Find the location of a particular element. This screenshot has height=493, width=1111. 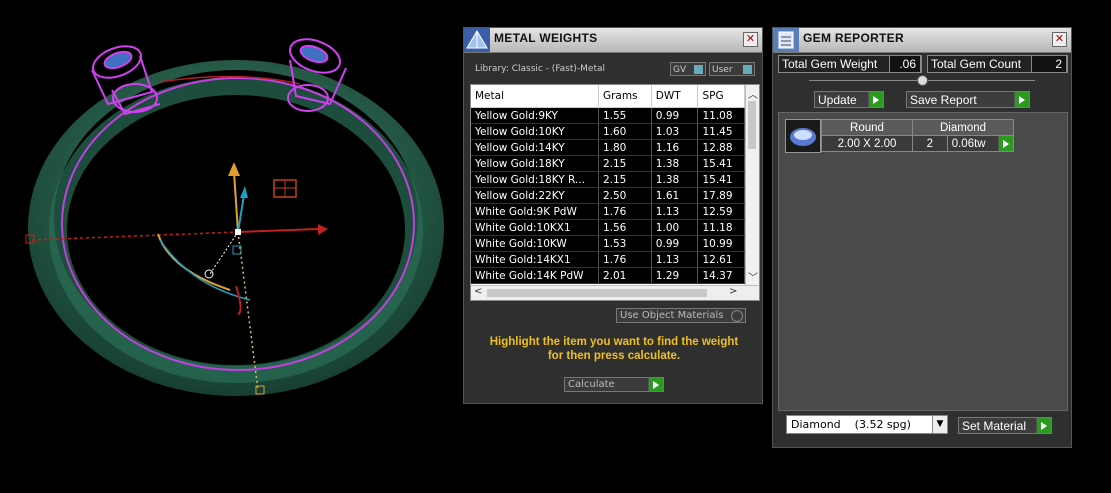

panel-title: GEM REPORTER is located at coordinates (853, 38).